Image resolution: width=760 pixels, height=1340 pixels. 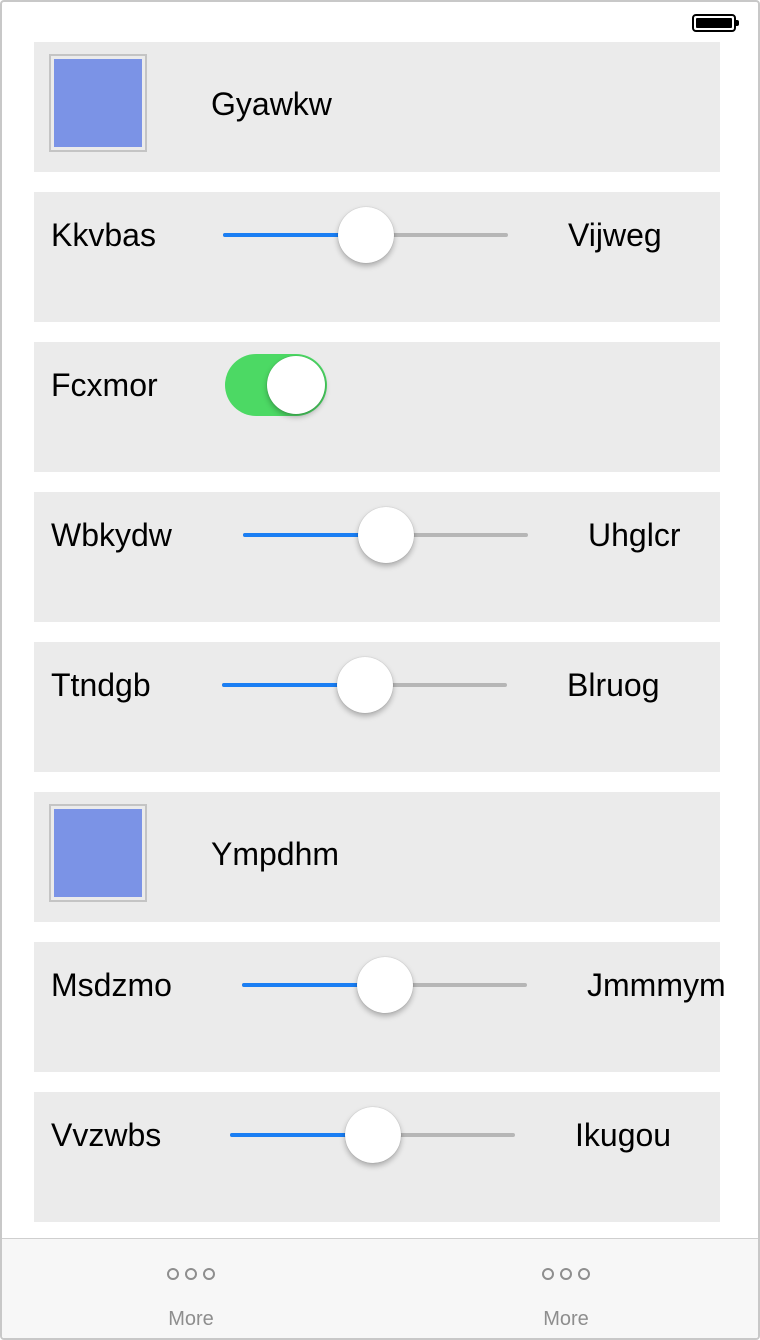 I want to click on slider-max-label: Uhglcr, so click(x=634, y=535).